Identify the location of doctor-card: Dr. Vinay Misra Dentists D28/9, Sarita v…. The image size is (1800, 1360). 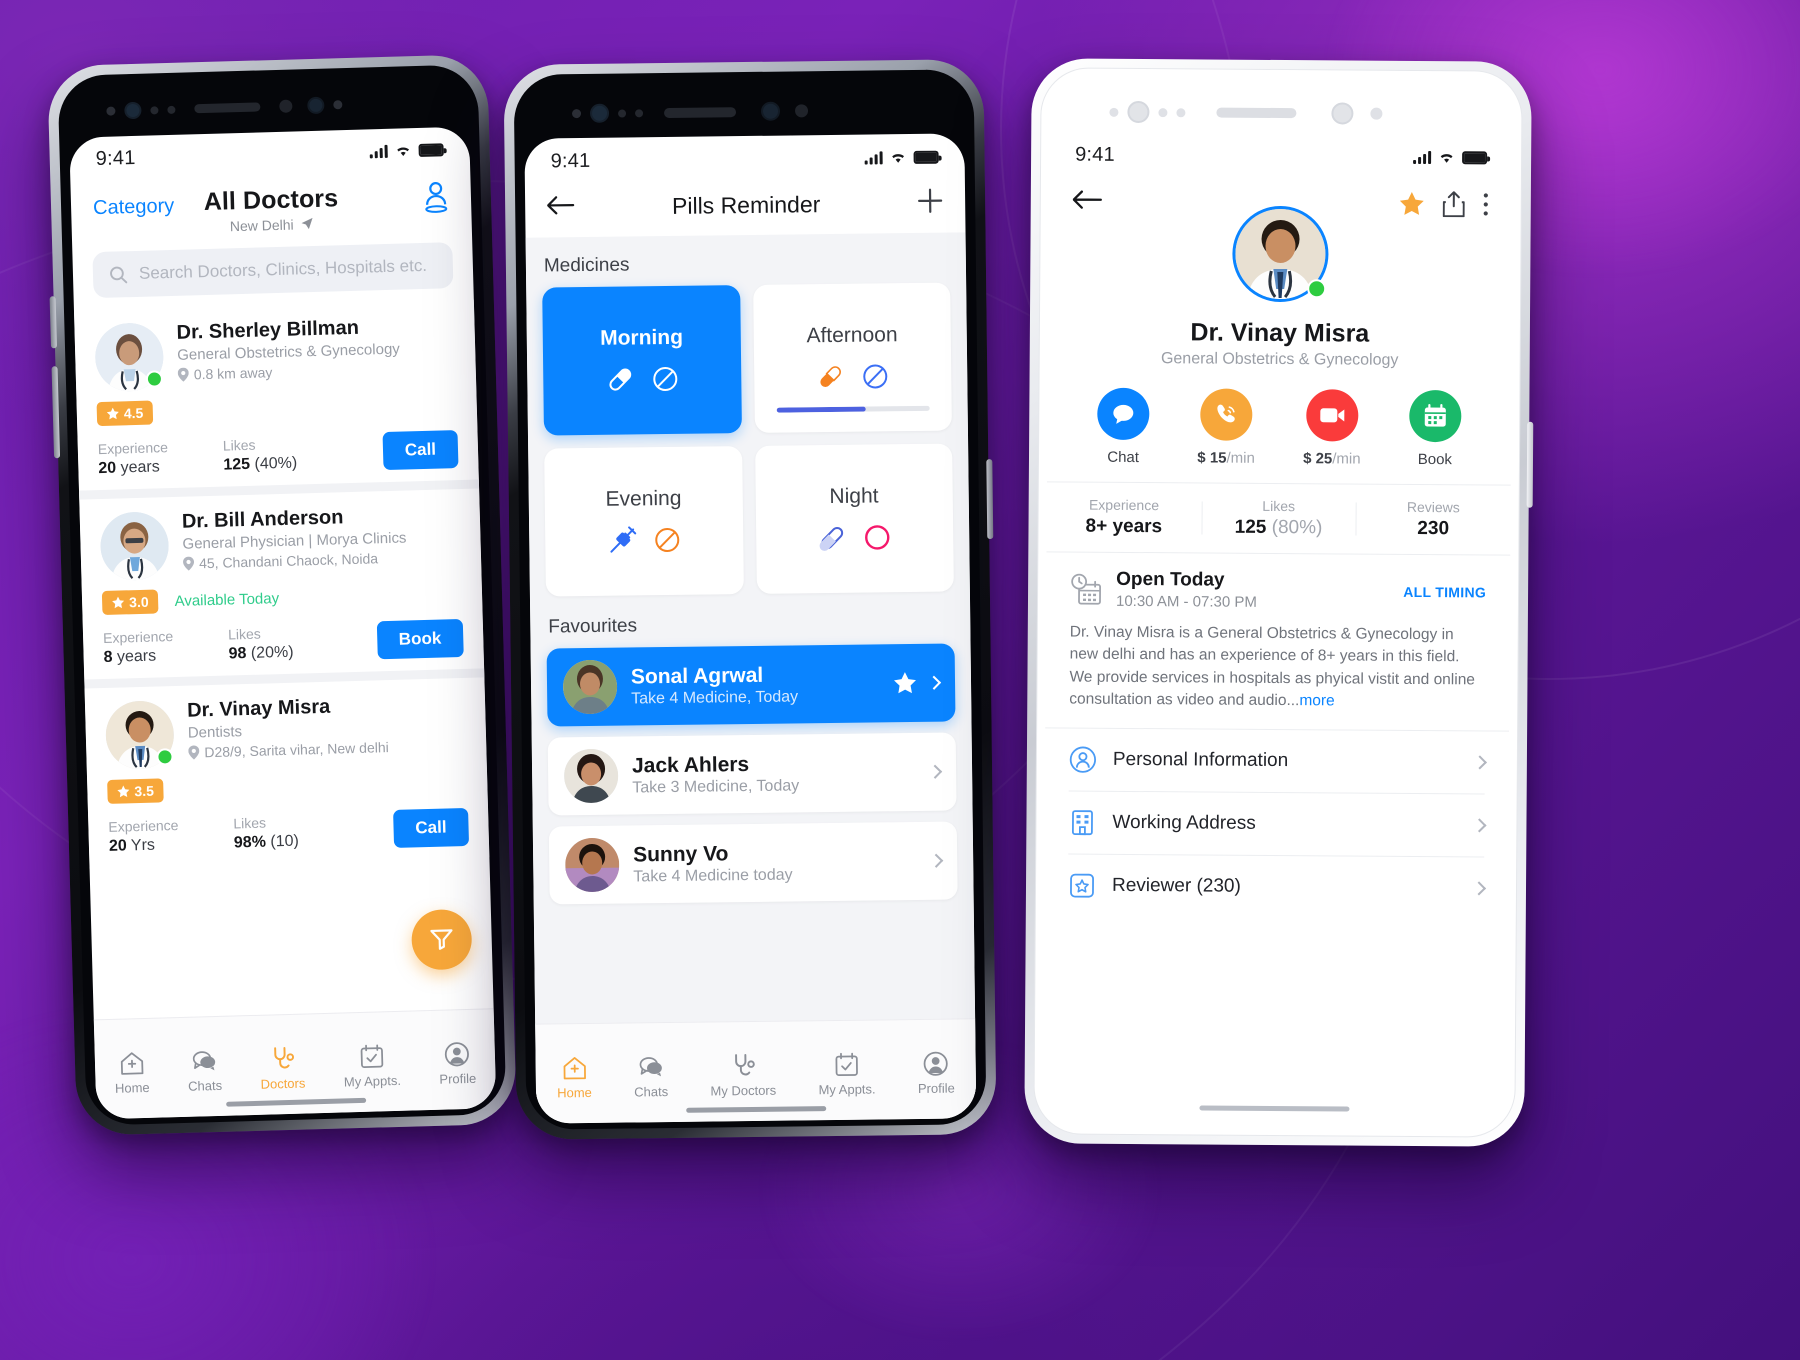
(287, 768).